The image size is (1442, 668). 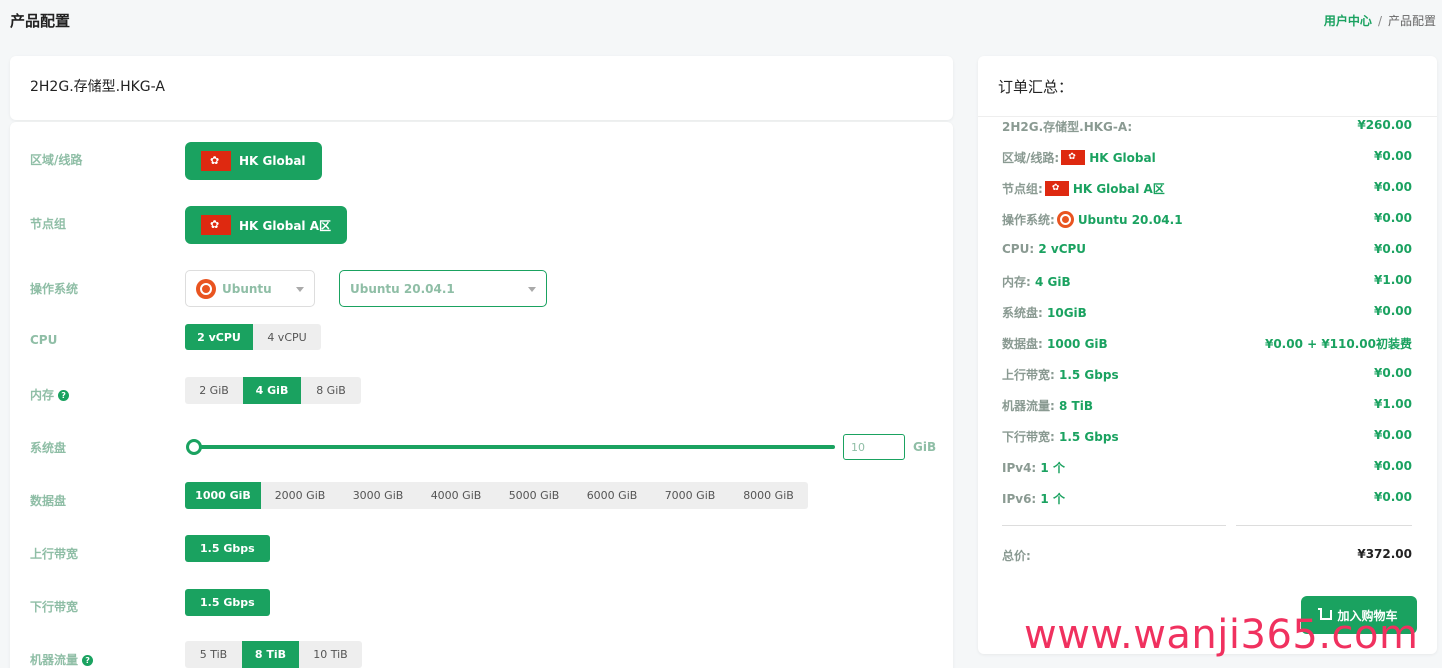 I want to click on memory-option: 2 GiB, so click(x=214, y=390).